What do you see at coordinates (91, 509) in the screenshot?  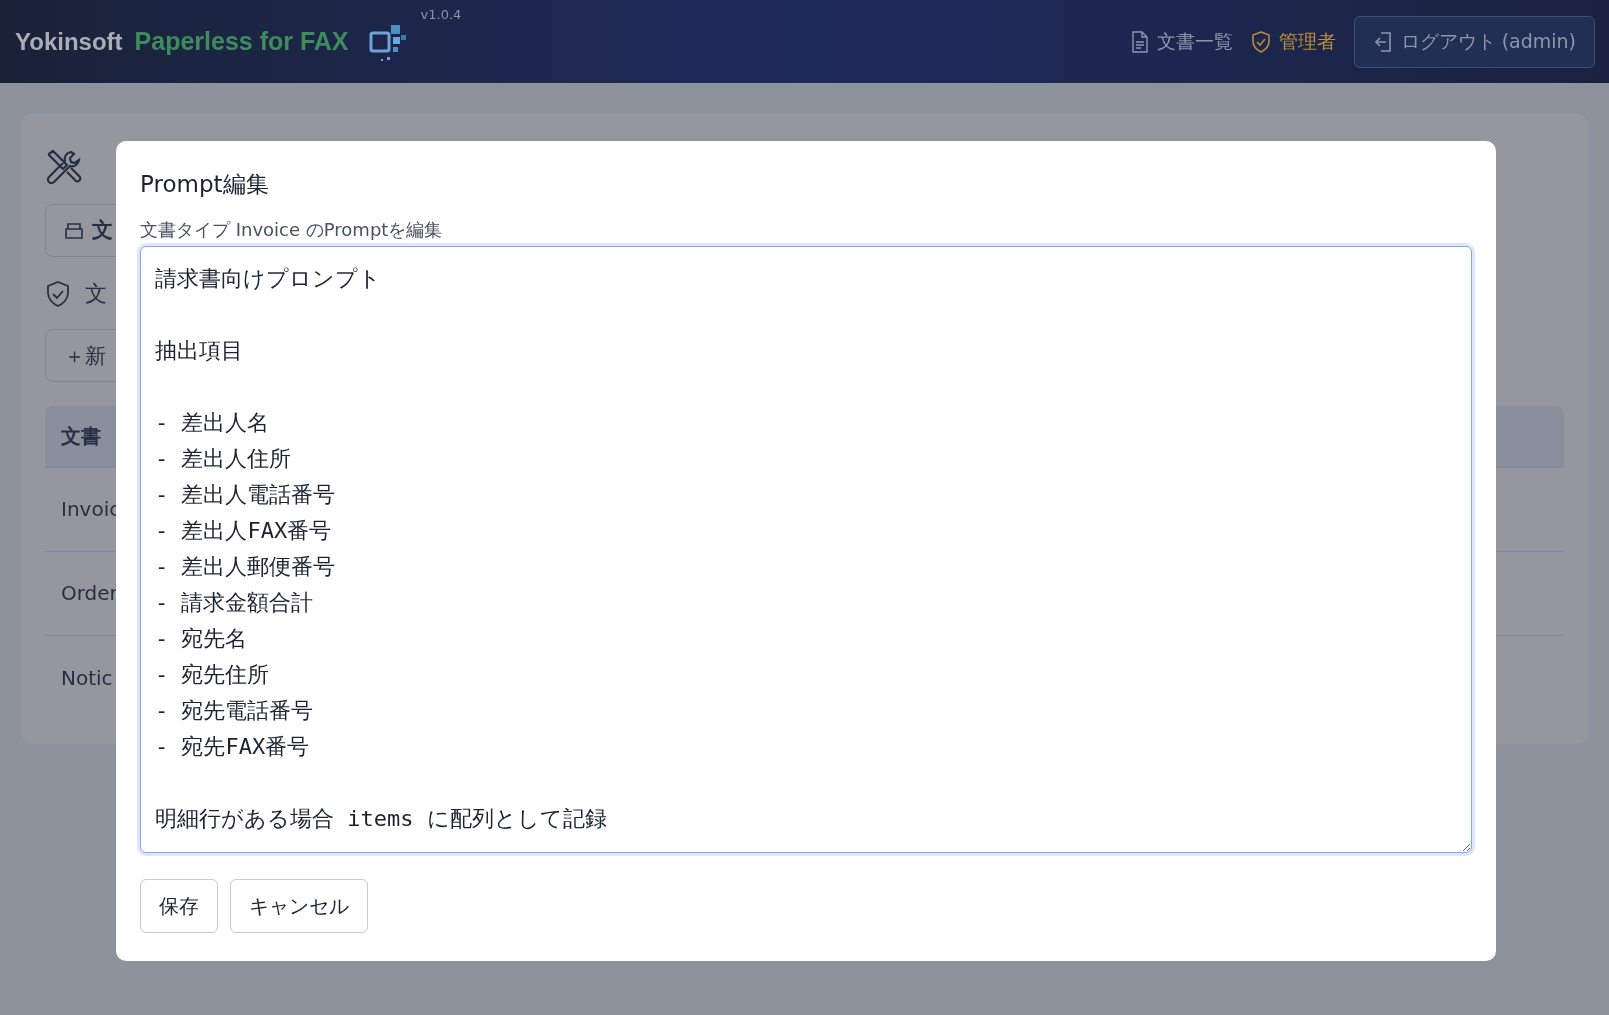 I see `table-cell: Invoic` at bounding box center [91, 509].